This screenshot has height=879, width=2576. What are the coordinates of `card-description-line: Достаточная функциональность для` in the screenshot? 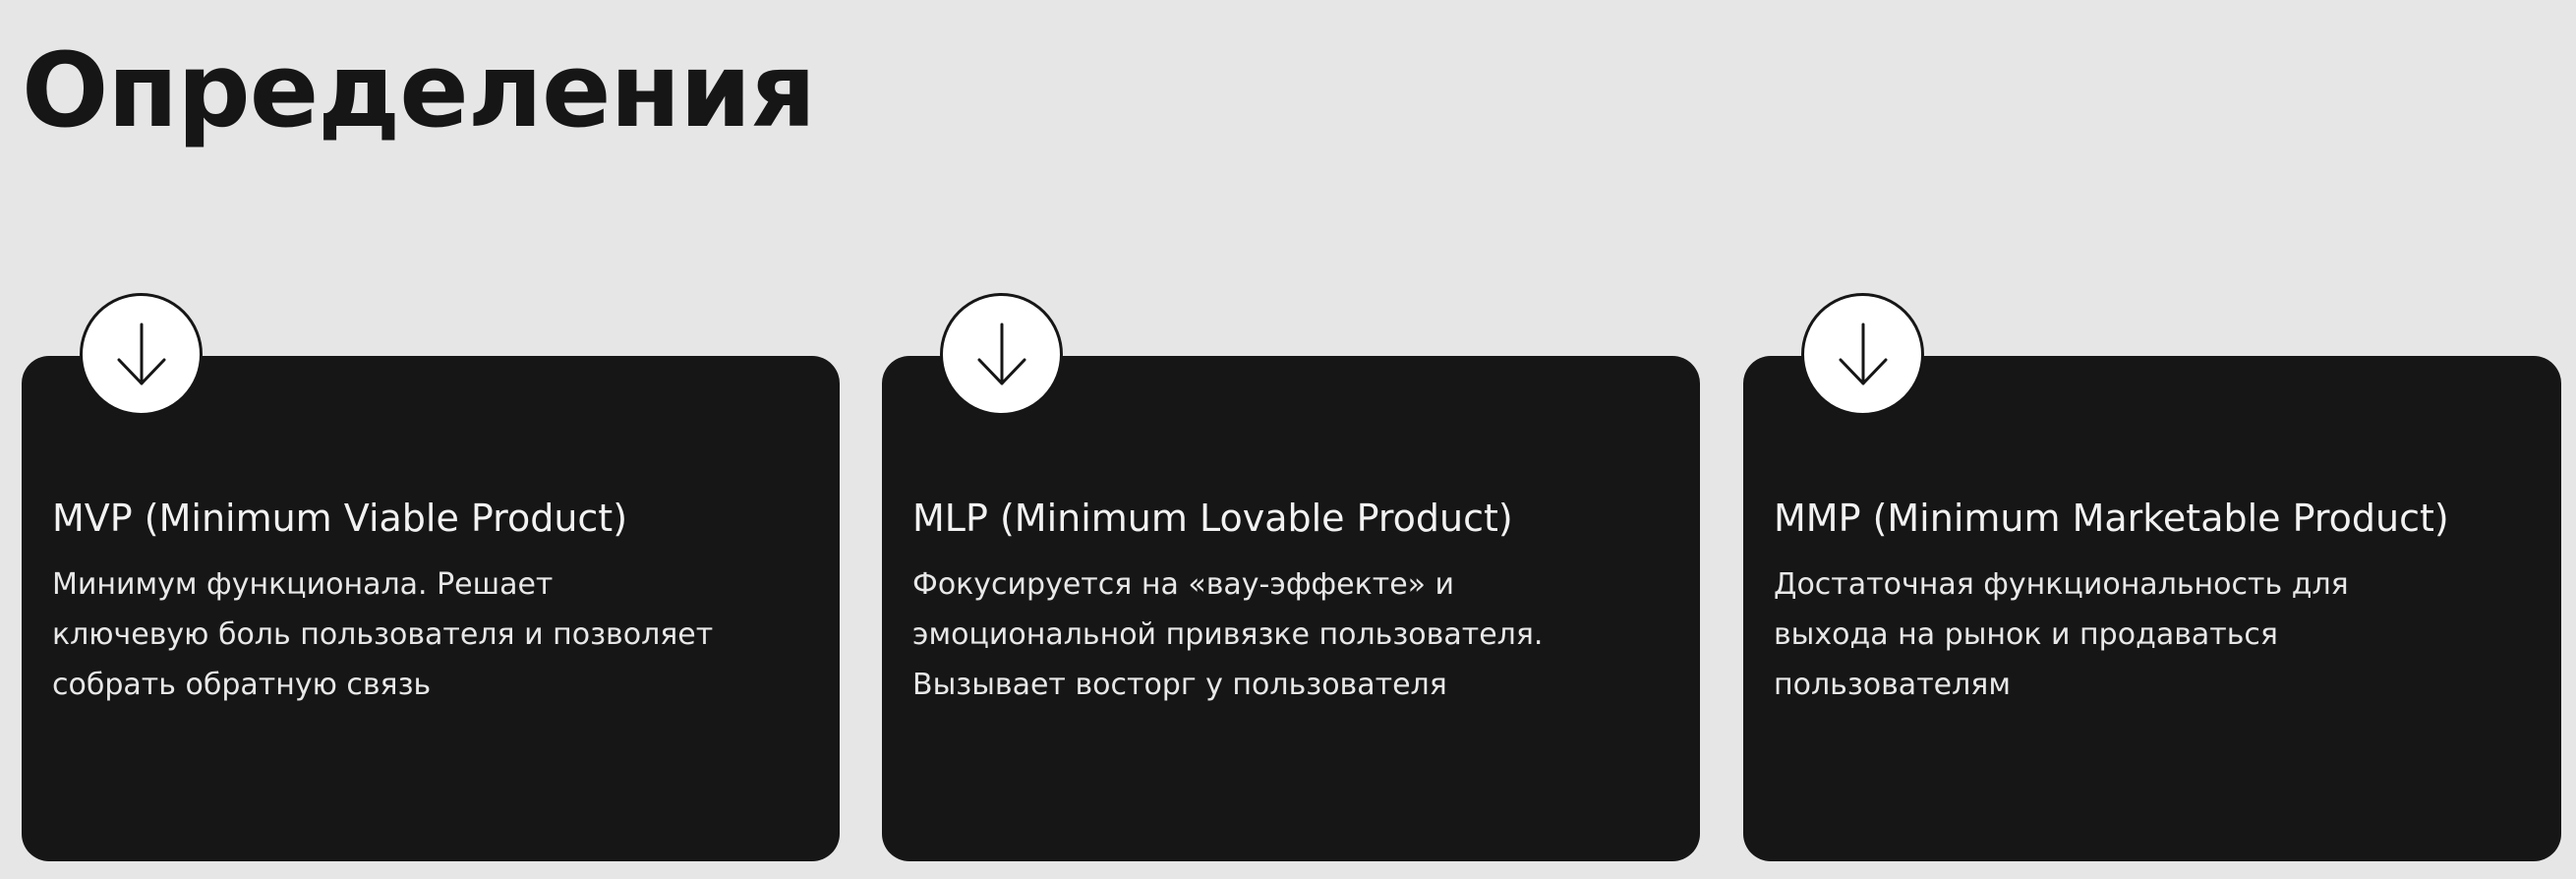 It's located at (2061, 584).